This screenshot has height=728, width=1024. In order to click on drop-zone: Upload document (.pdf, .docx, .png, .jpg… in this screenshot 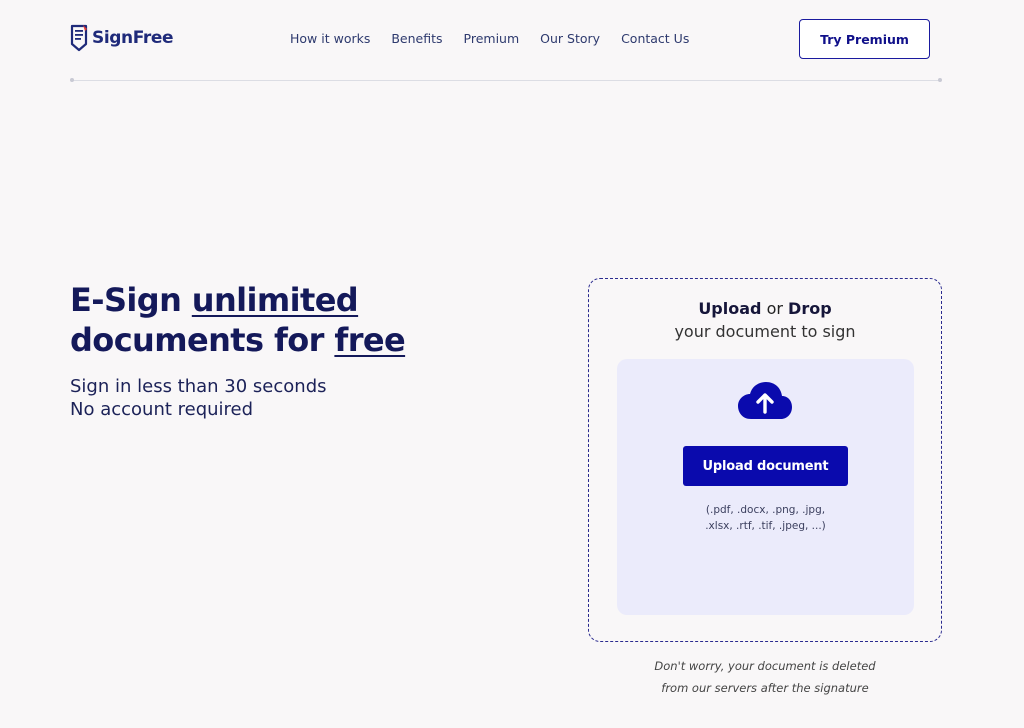, I will do `click(765, 487)`.